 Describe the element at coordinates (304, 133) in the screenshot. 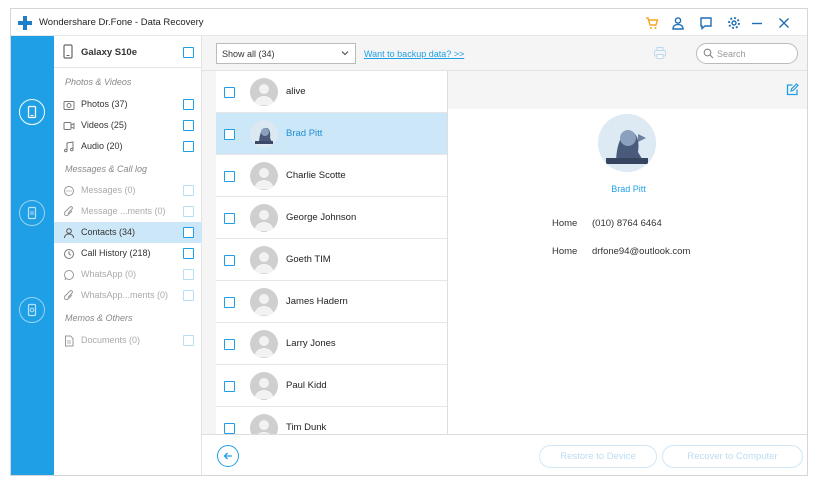

I see `contact-name: Brad Pitt` at that location.